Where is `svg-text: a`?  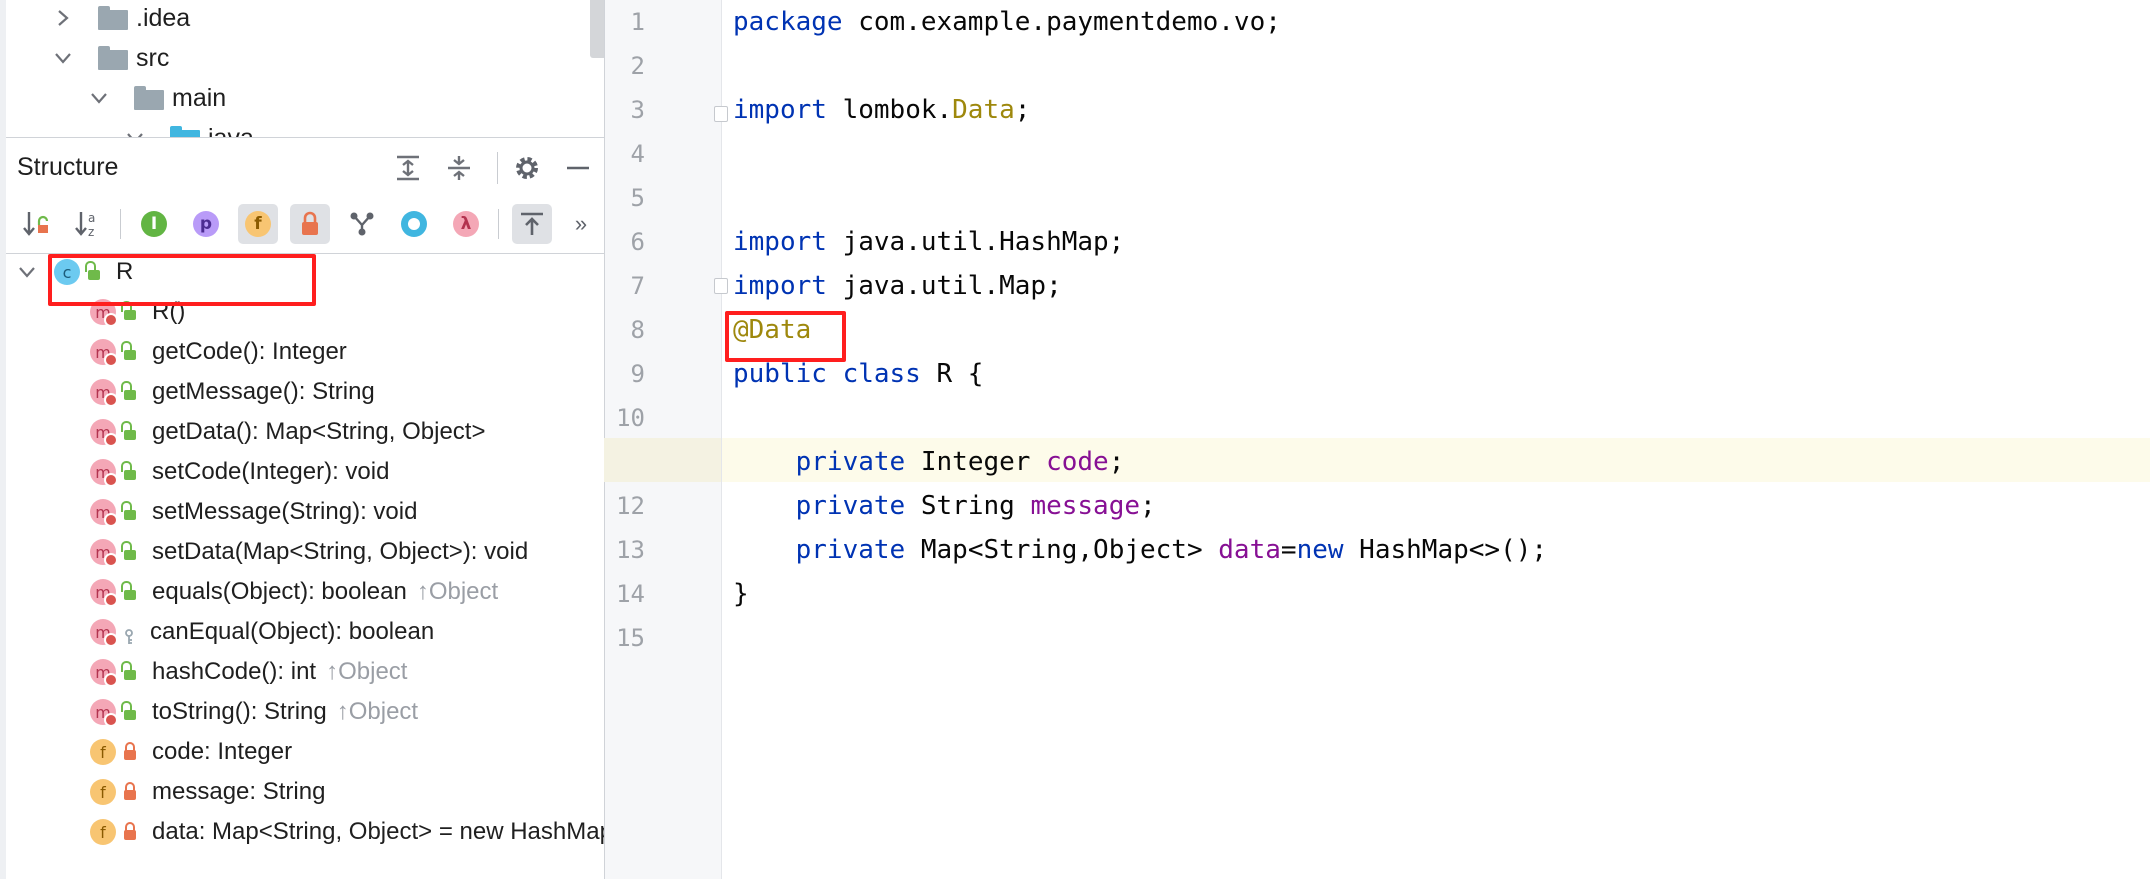
svg-text: a is located at coordinates (91, 218).